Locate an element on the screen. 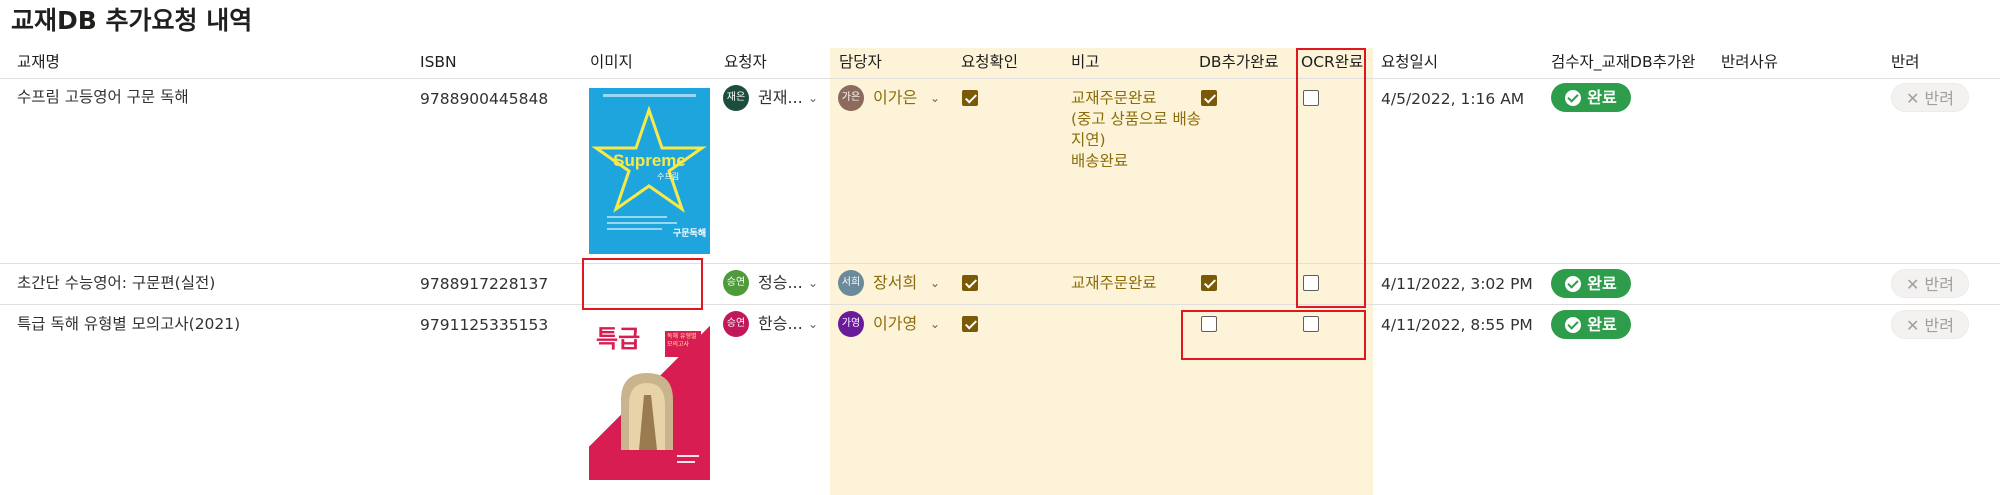 The image size is (2000, 495). col-header-confirm: 요청확인 is located at coordinates (989, 62).